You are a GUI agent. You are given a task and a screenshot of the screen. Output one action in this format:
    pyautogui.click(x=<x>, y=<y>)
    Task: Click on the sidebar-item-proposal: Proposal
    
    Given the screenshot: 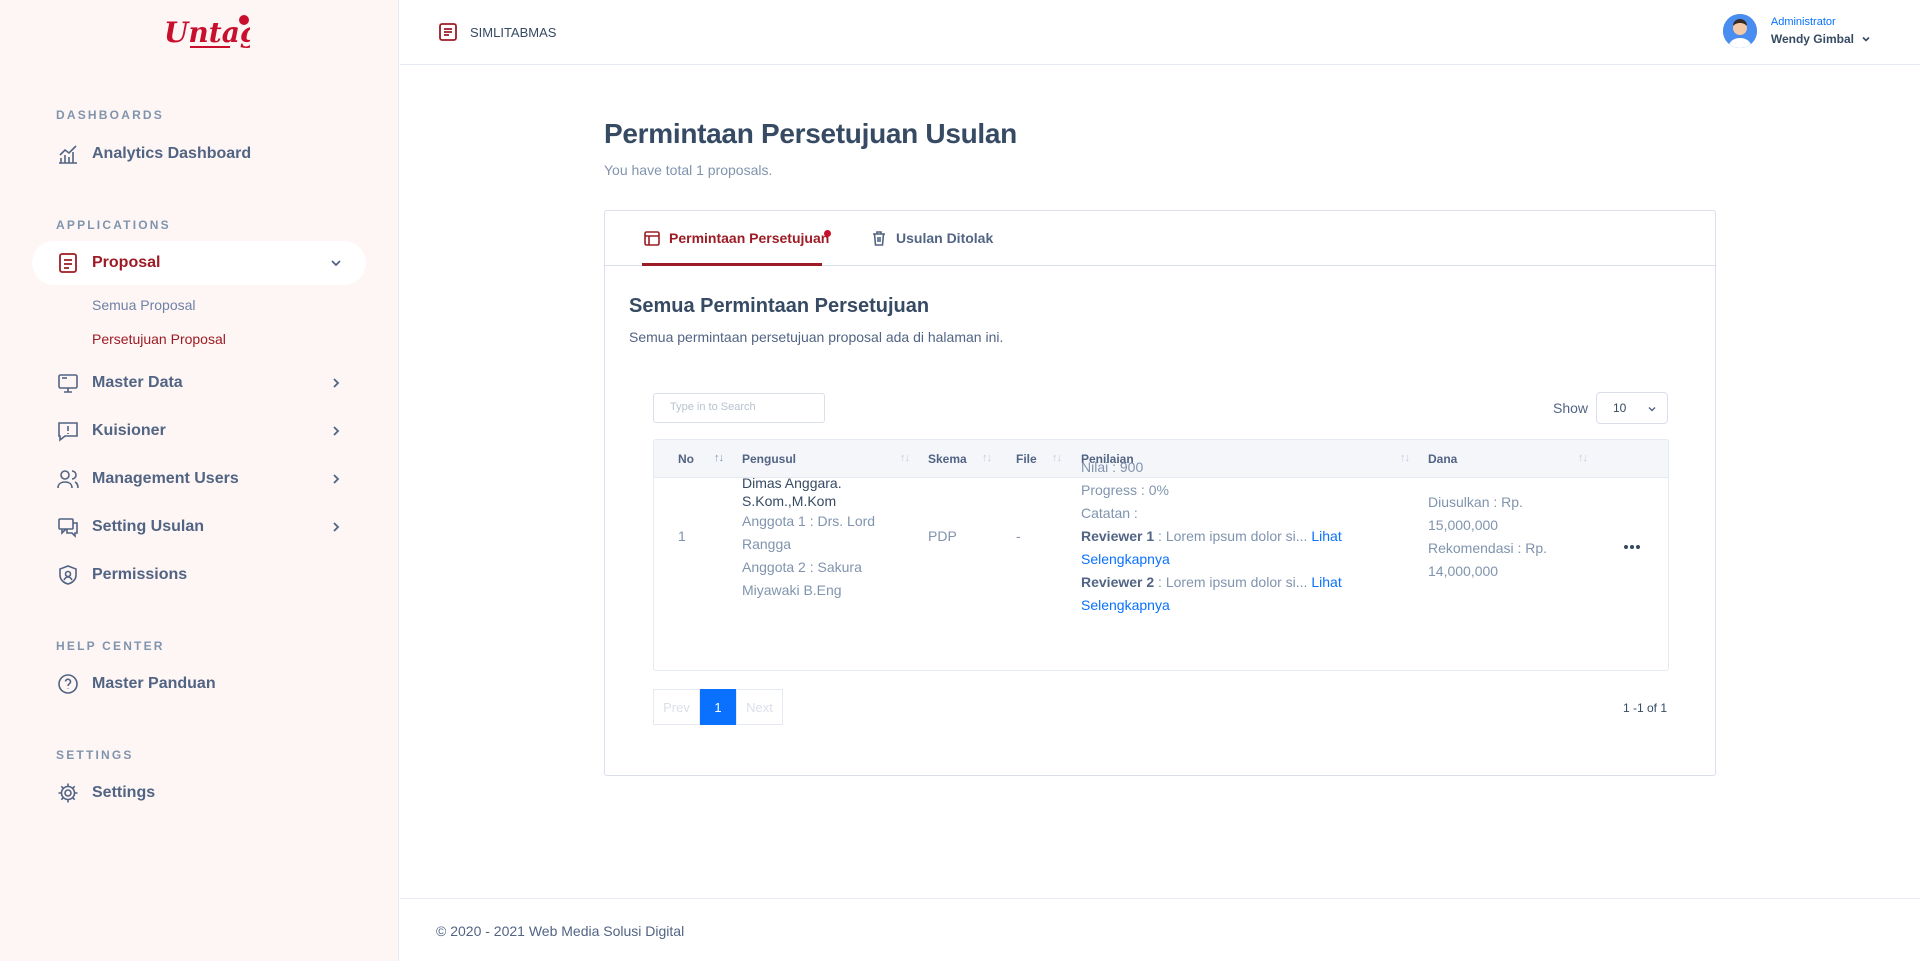 What is the action you would take?
    pyautogui.click(x=199, y=263)
    